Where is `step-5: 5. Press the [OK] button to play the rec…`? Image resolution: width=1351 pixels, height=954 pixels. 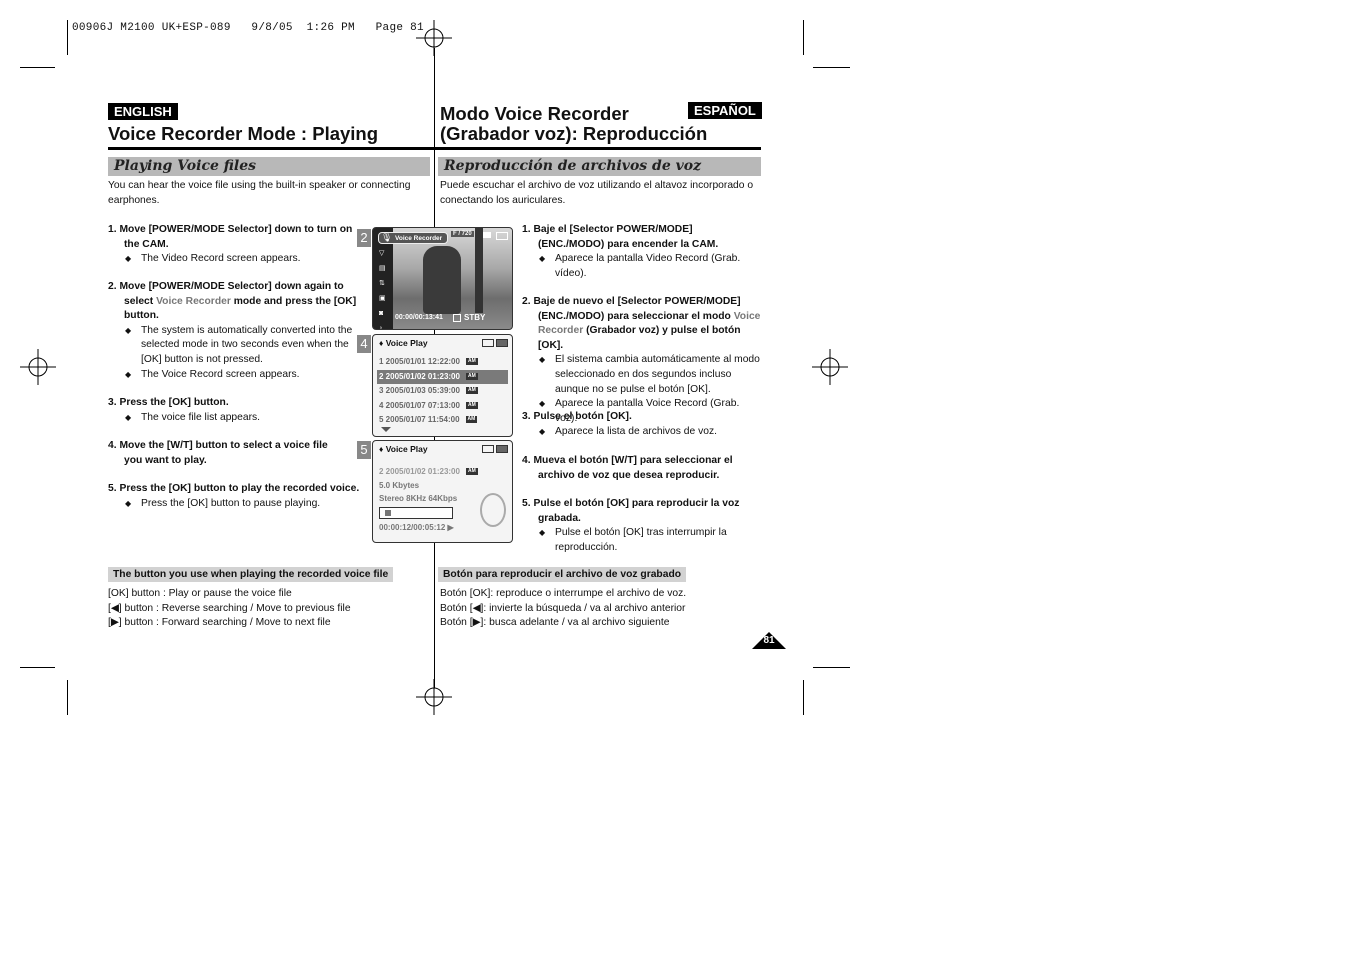 step-5: 5. Press the [OK] button to play the rec… is located at coordinates (240, 496).